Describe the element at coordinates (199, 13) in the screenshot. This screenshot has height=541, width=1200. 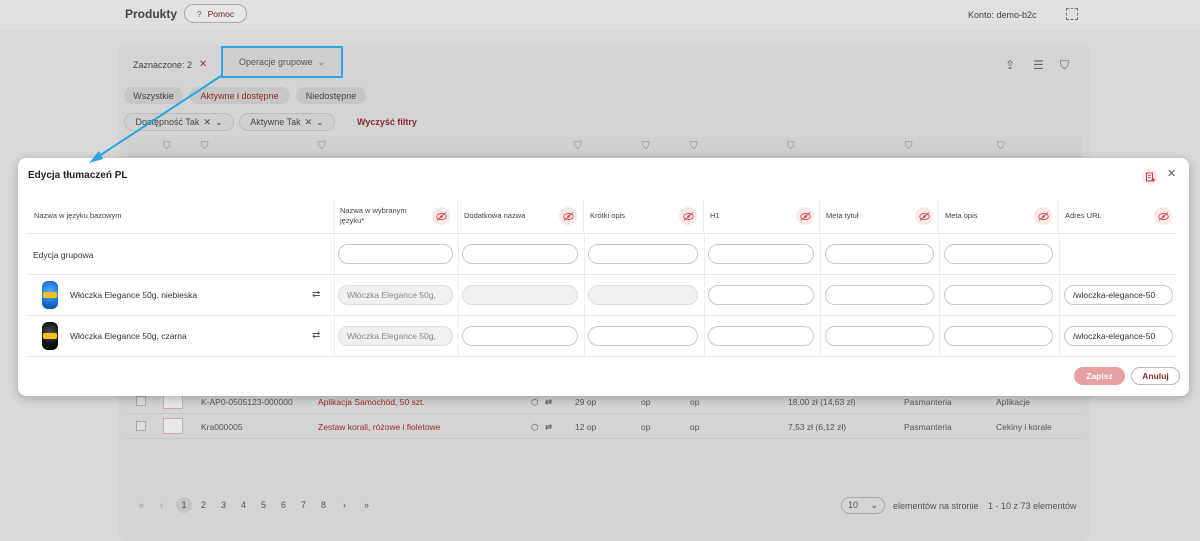
I see `question-icon: ?` at that location.